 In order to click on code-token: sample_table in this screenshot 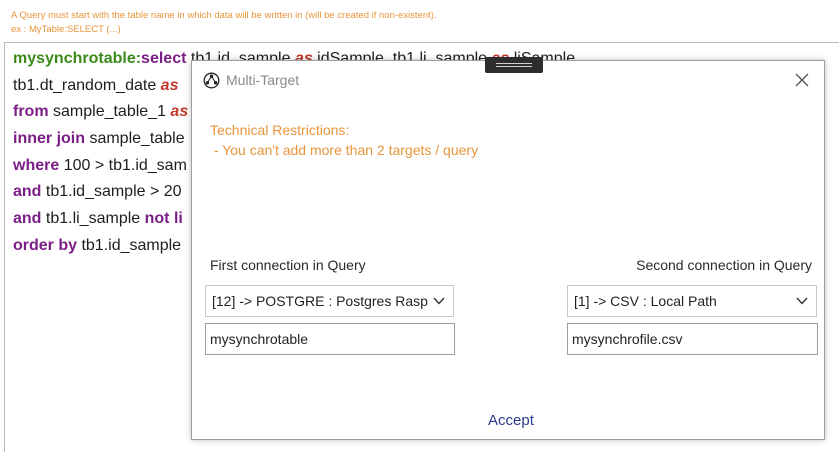, I will do `click(135, 139)`.